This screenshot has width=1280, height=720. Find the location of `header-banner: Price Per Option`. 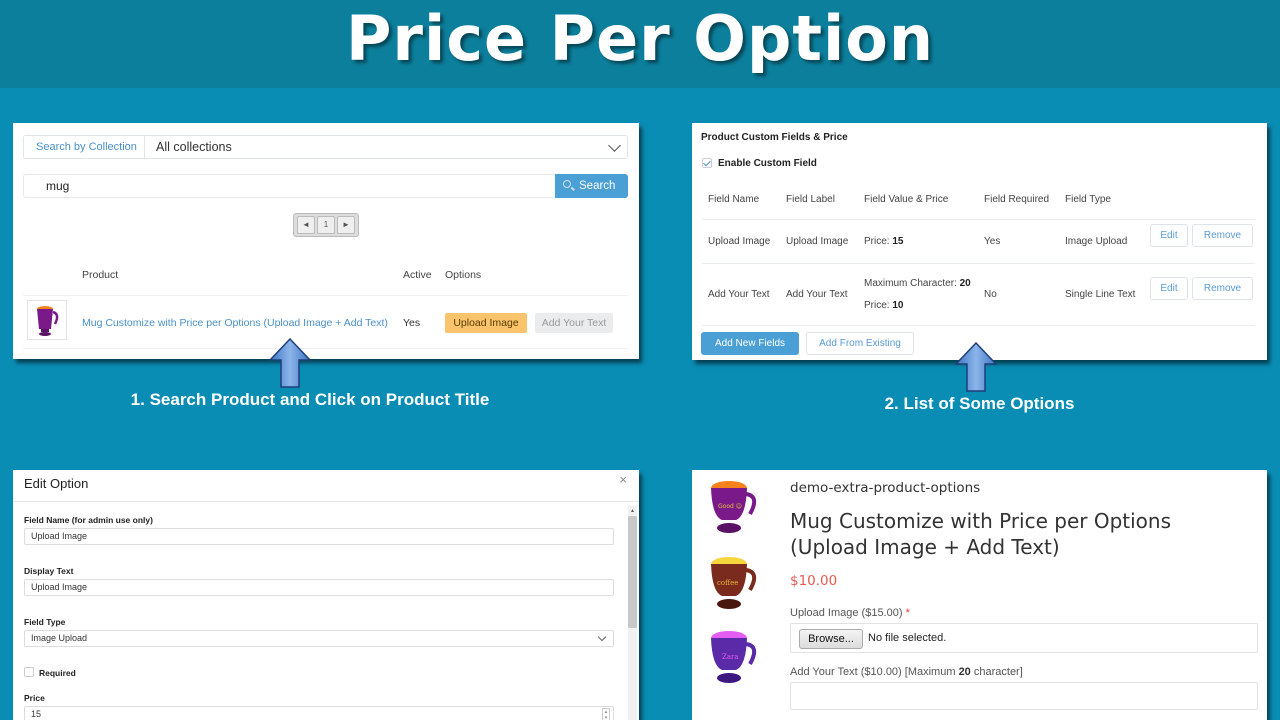

header-banner: Price Per Option is located at coordinates (640, 44).